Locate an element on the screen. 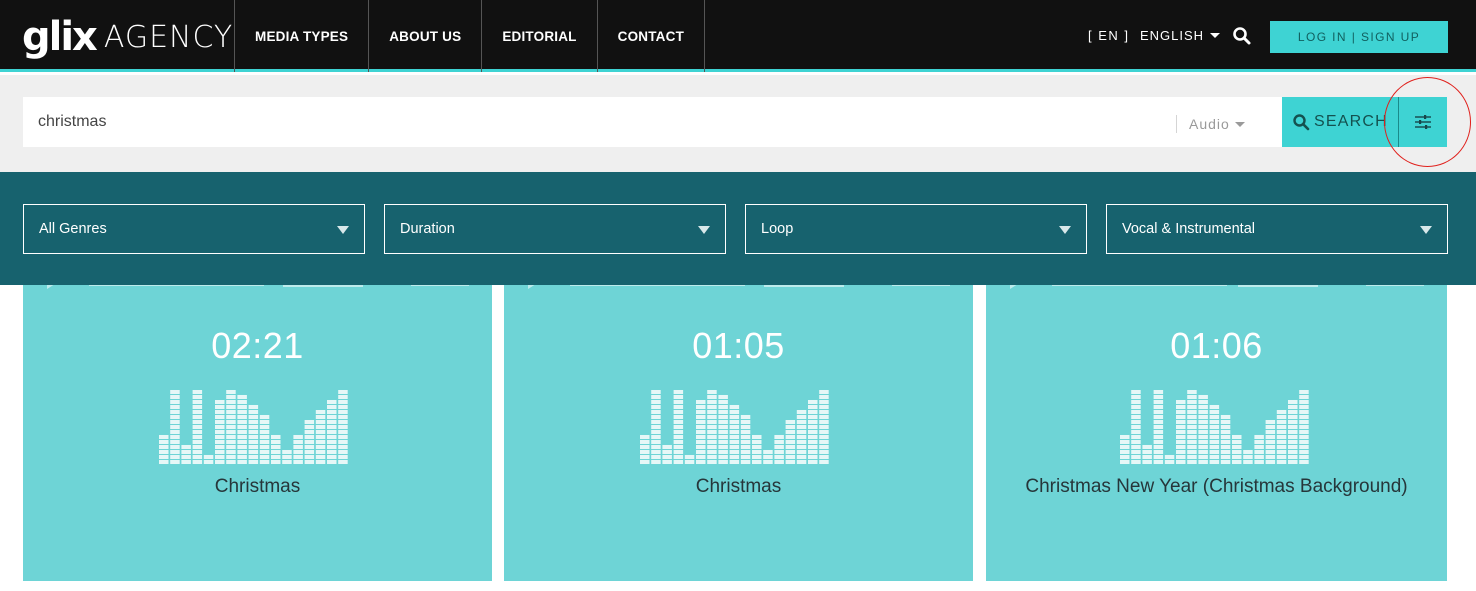 The height and width of the screenshot is (591, 1476). vocal-dropdown: Vocal & Instrumental is located at coordinates (1277, 229).